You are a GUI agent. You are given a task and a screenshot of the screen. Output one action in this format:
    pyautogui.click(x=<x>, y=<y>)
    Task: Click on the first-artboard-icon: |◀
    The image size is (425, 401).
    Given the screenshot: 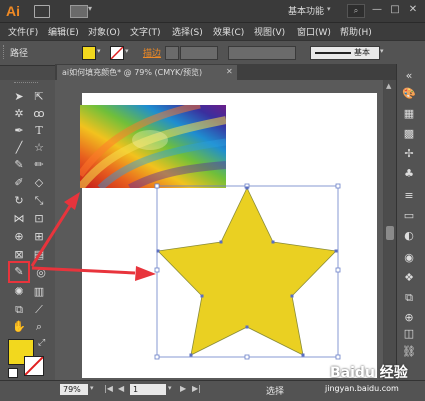 What is the action you would take?
    pyautogui.click(x=108, y=388)
    